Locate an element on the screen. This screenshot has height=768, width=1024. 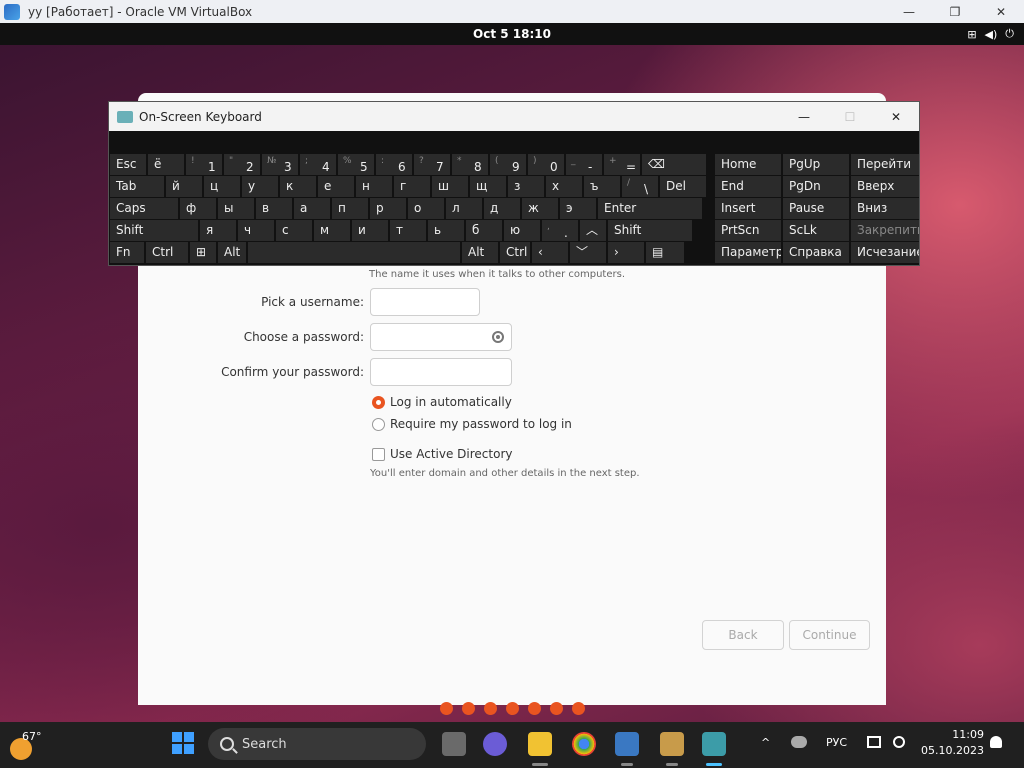
key-row4-12: Shift is located at coordinates (650, 230).